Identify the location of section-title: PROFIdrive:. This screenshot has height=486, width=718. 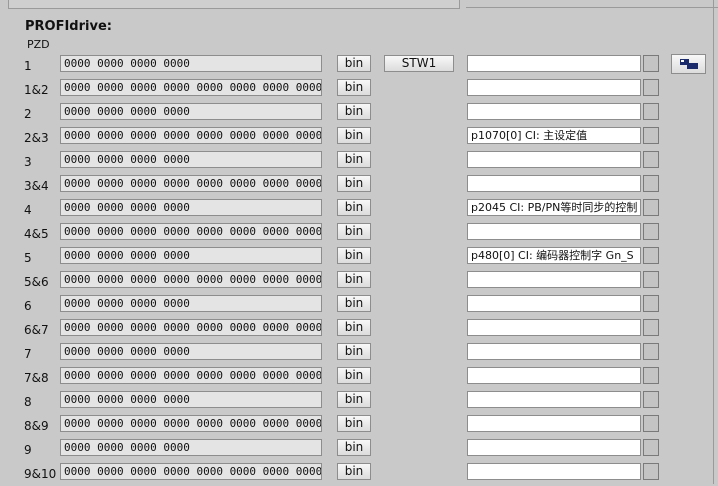
(68, 26).